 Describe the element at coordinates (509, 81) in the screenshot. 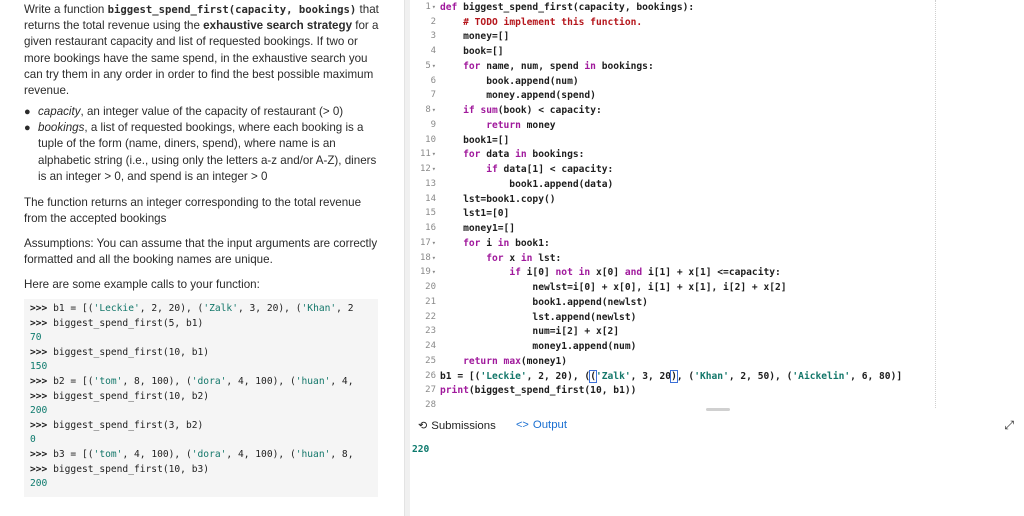

I see `code-line: book.append(num)` at that location.